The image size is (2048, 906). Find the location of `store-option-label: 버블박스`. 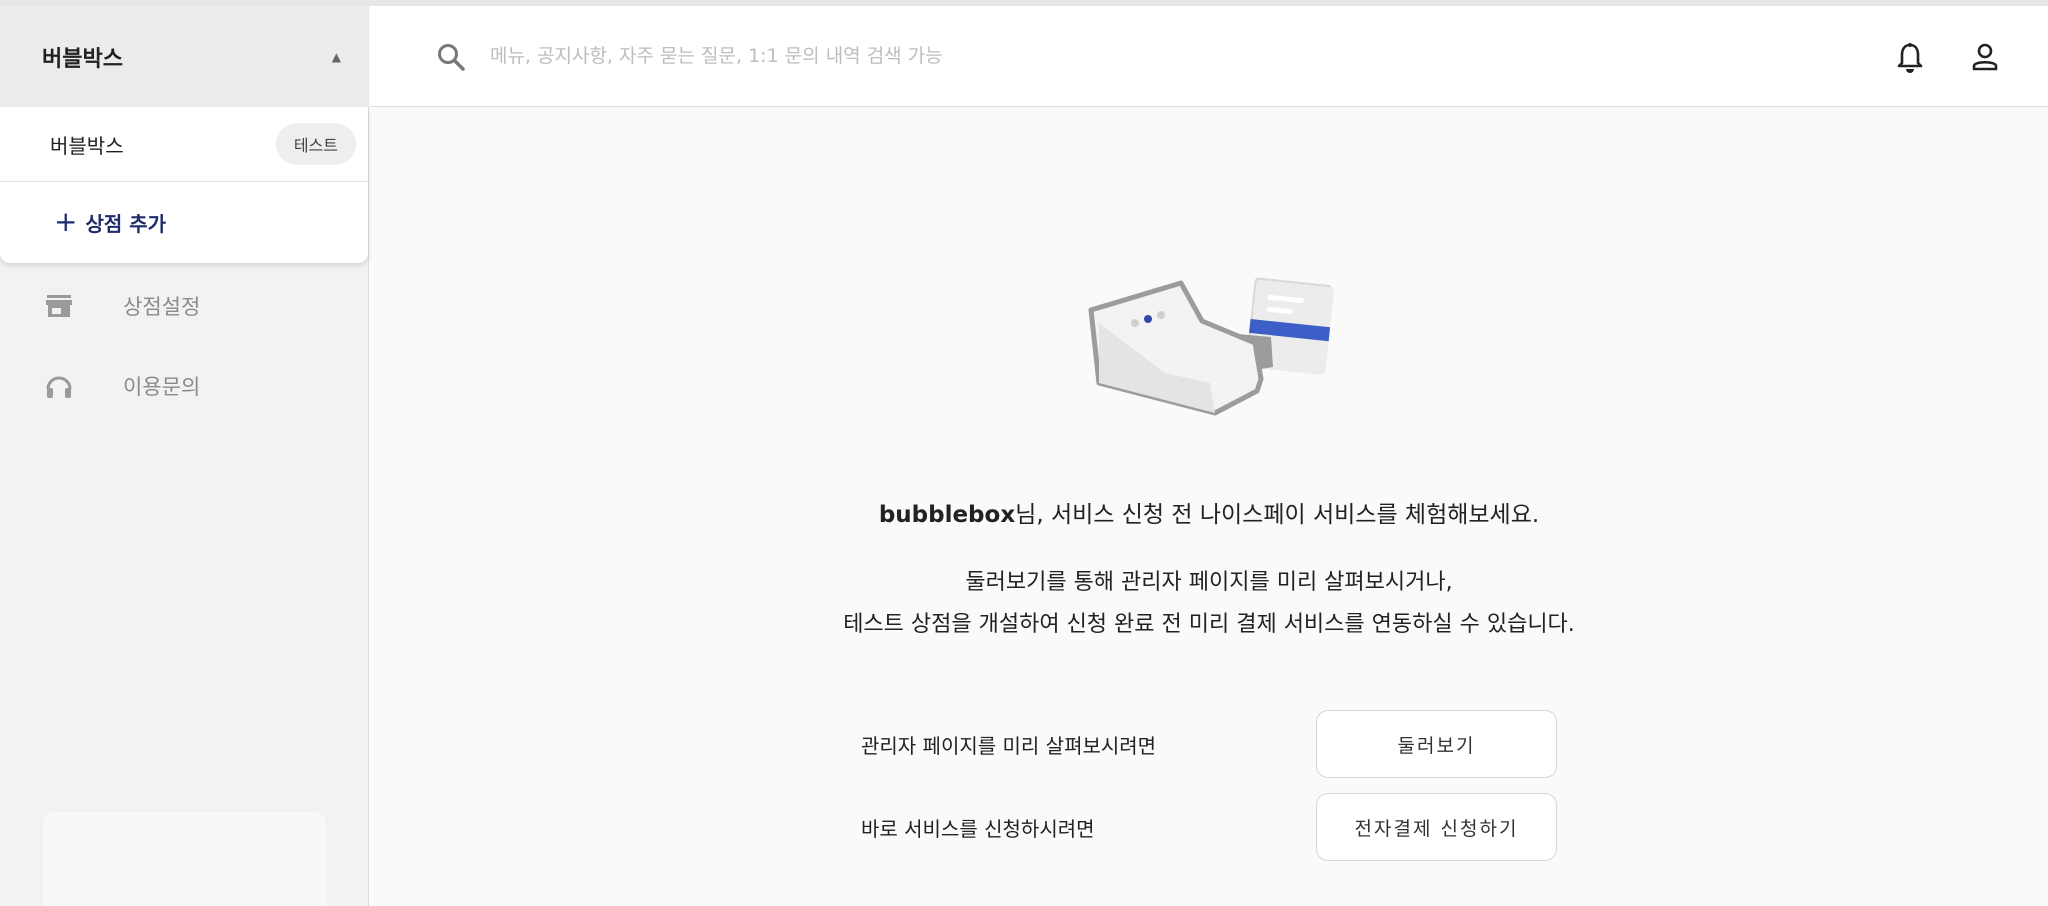

store-option-label: 버블박스 is located at coordinates (87, 145).